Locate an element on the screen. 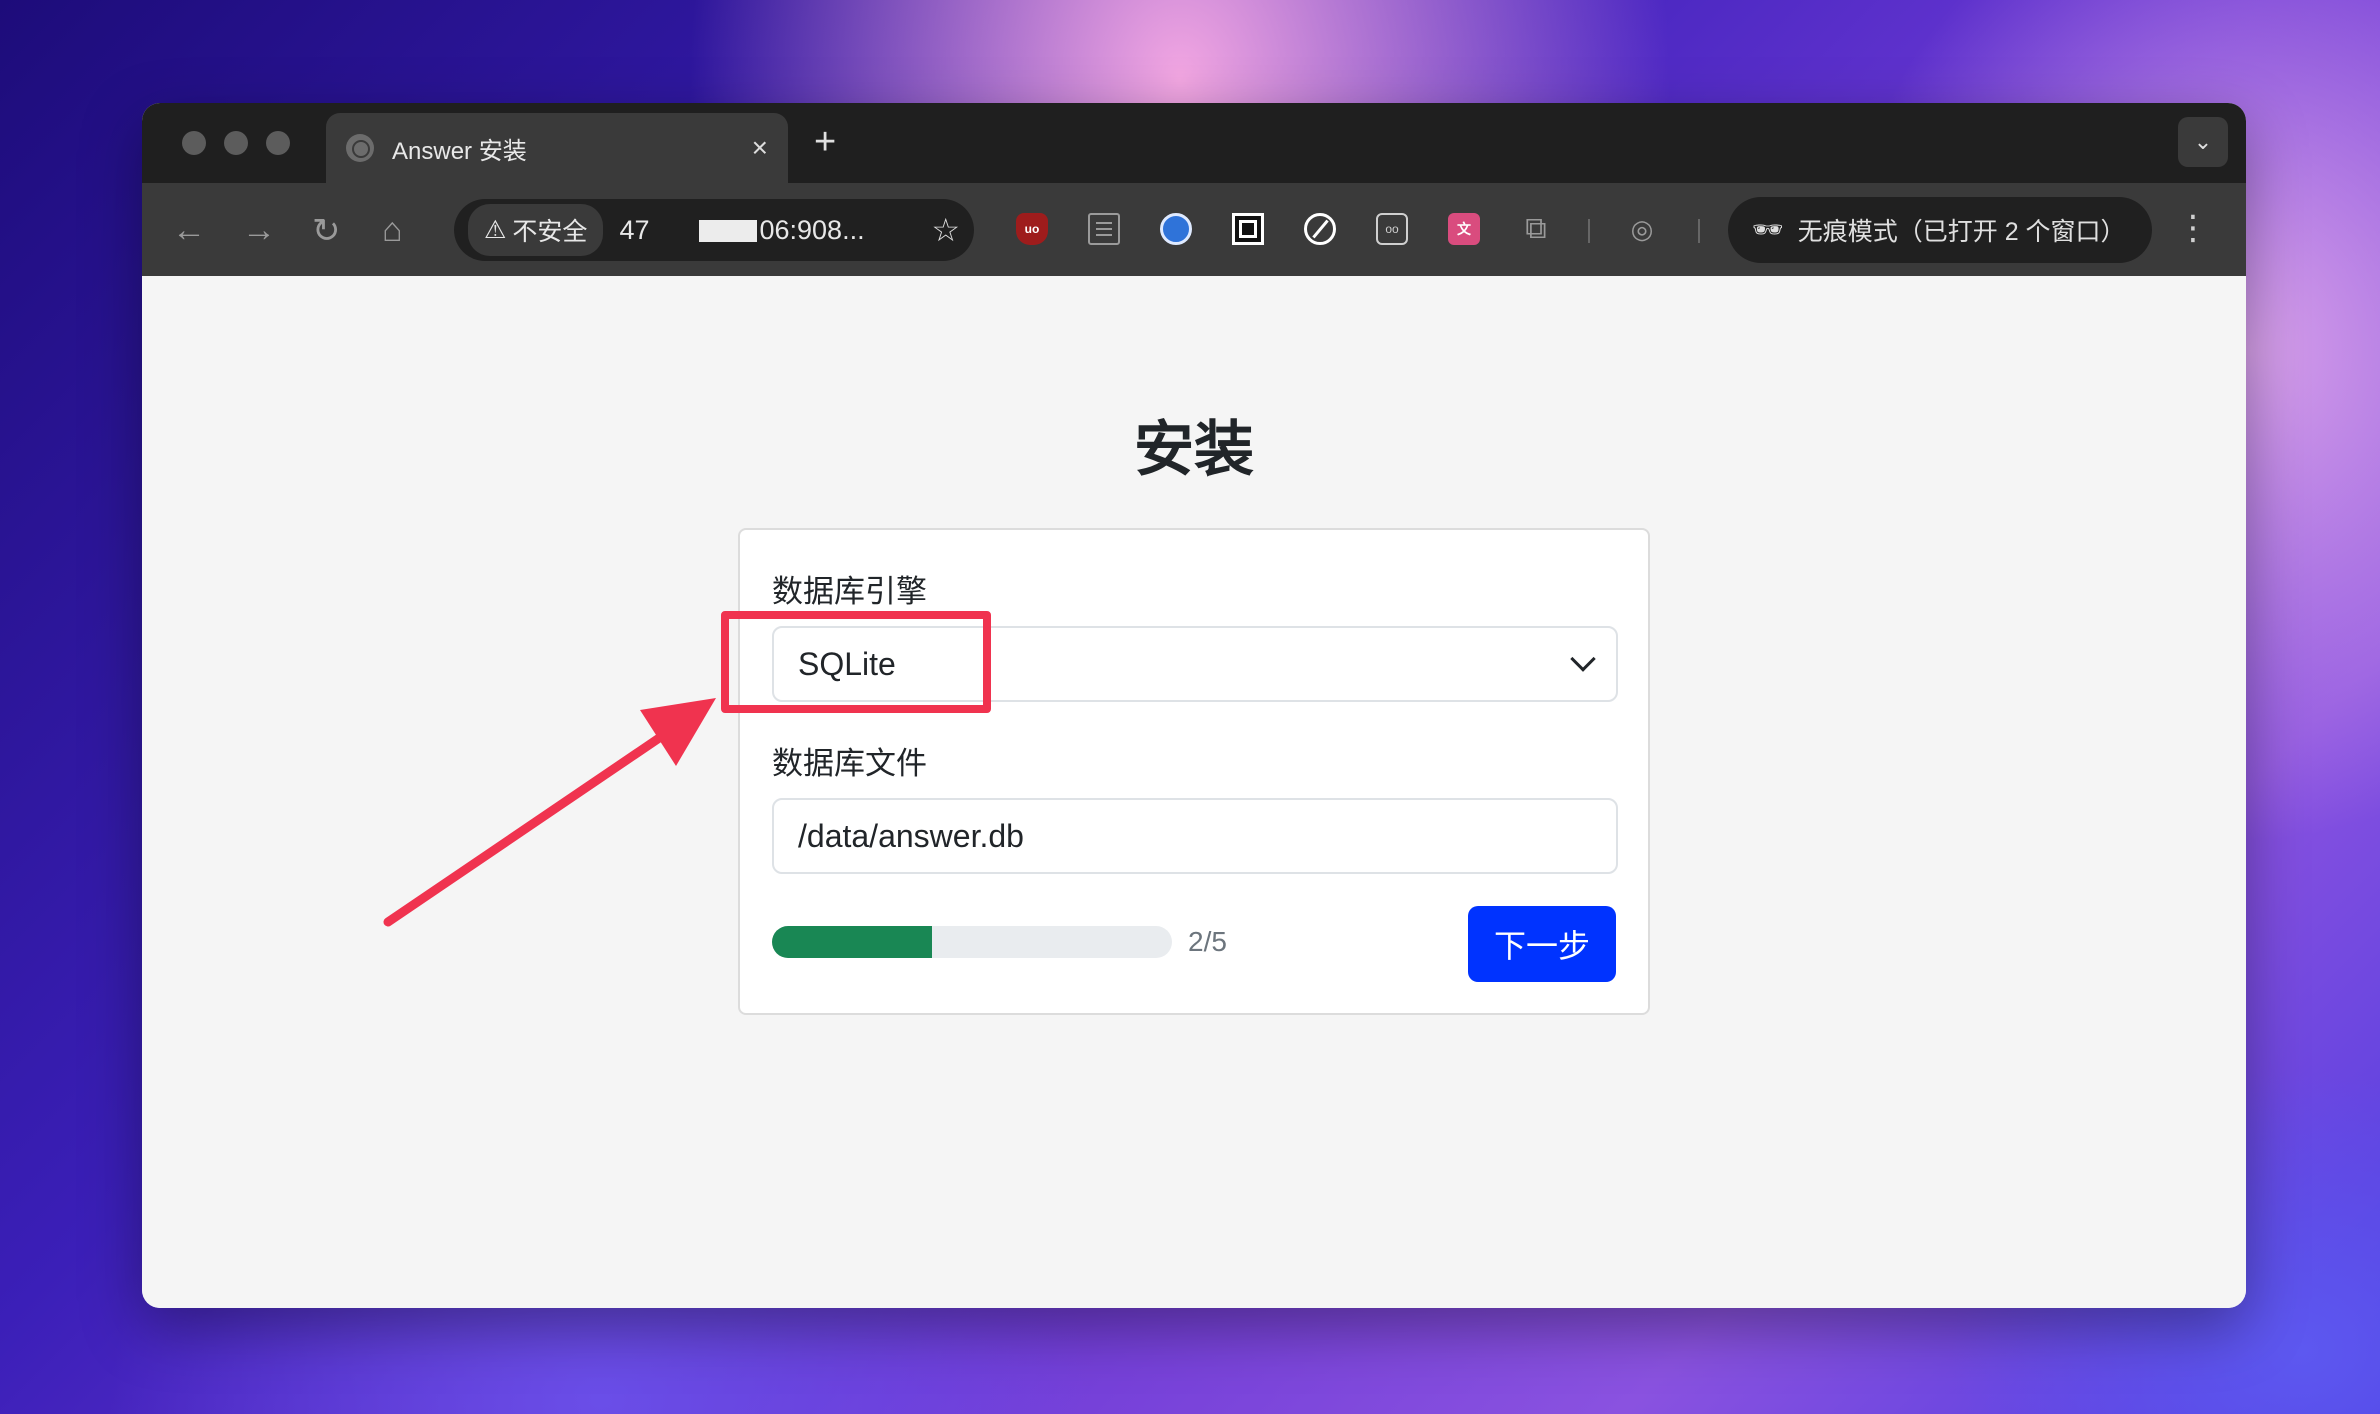 The width and height of the screenshot is (2380, 1414). url-prefix: 47 is located at coordinates (634, 229).